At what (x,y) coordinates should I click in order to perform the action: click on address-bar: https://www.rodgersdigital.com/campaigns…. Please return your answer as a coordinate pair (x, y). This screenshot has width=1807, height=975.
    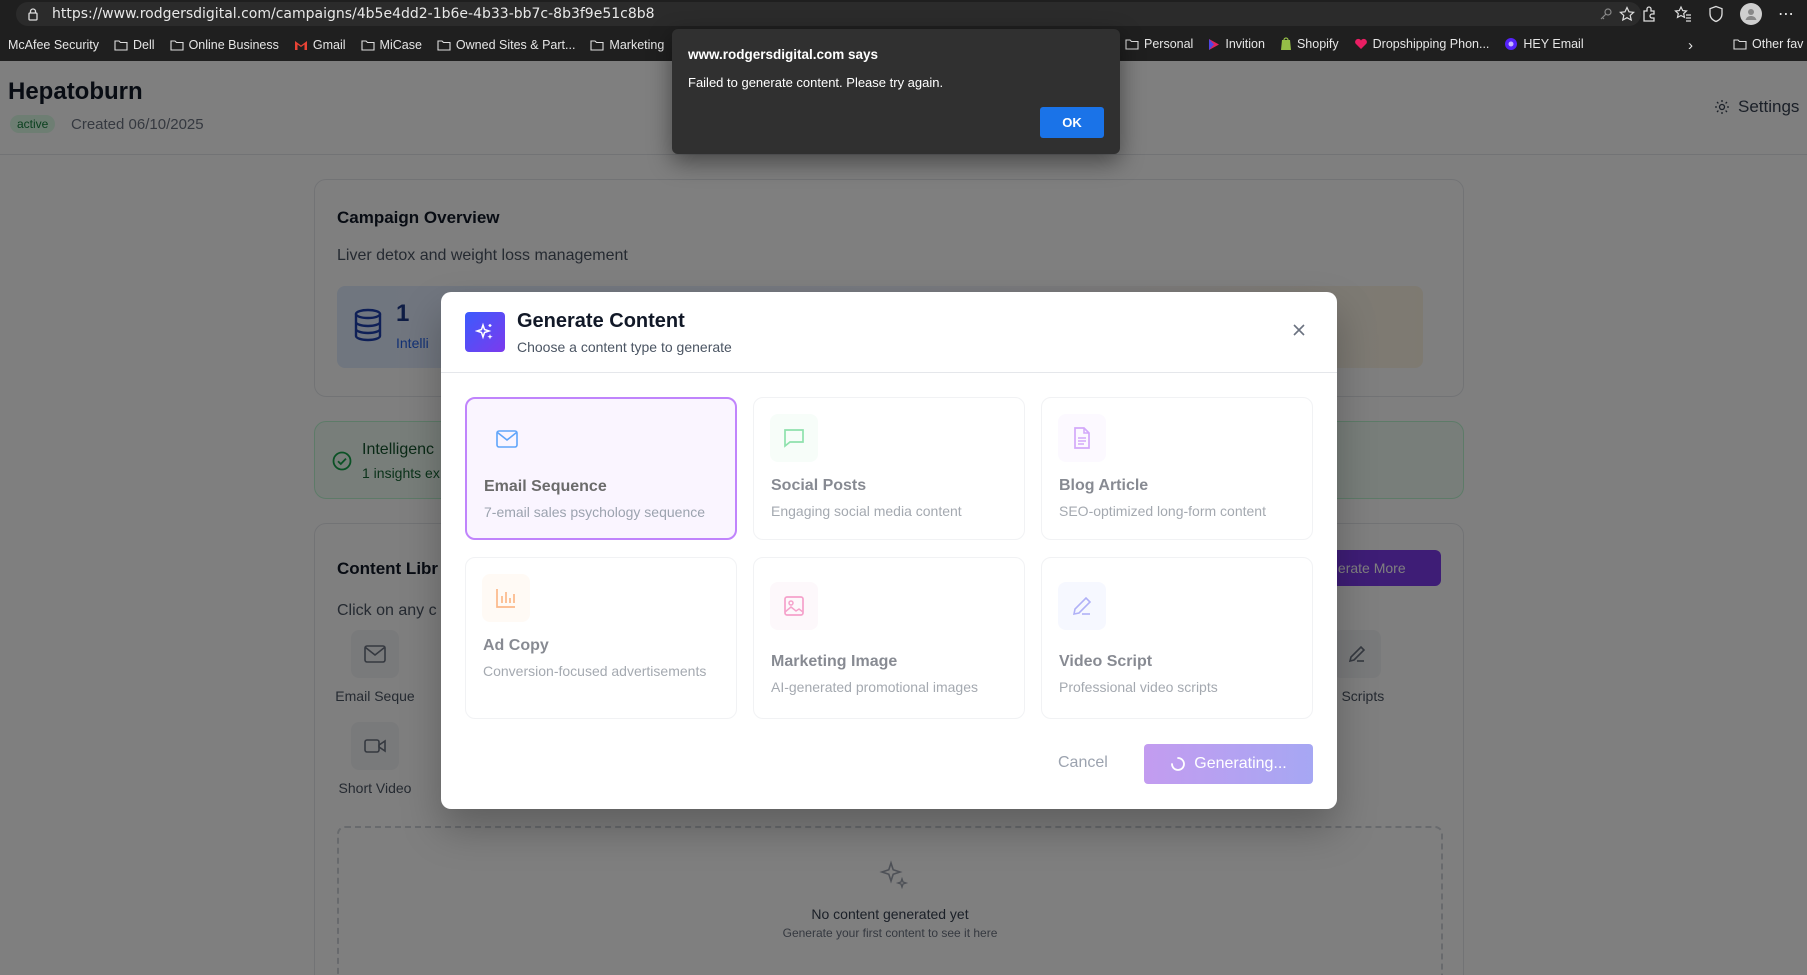
    Looking at the image, I should click on (828, 14).